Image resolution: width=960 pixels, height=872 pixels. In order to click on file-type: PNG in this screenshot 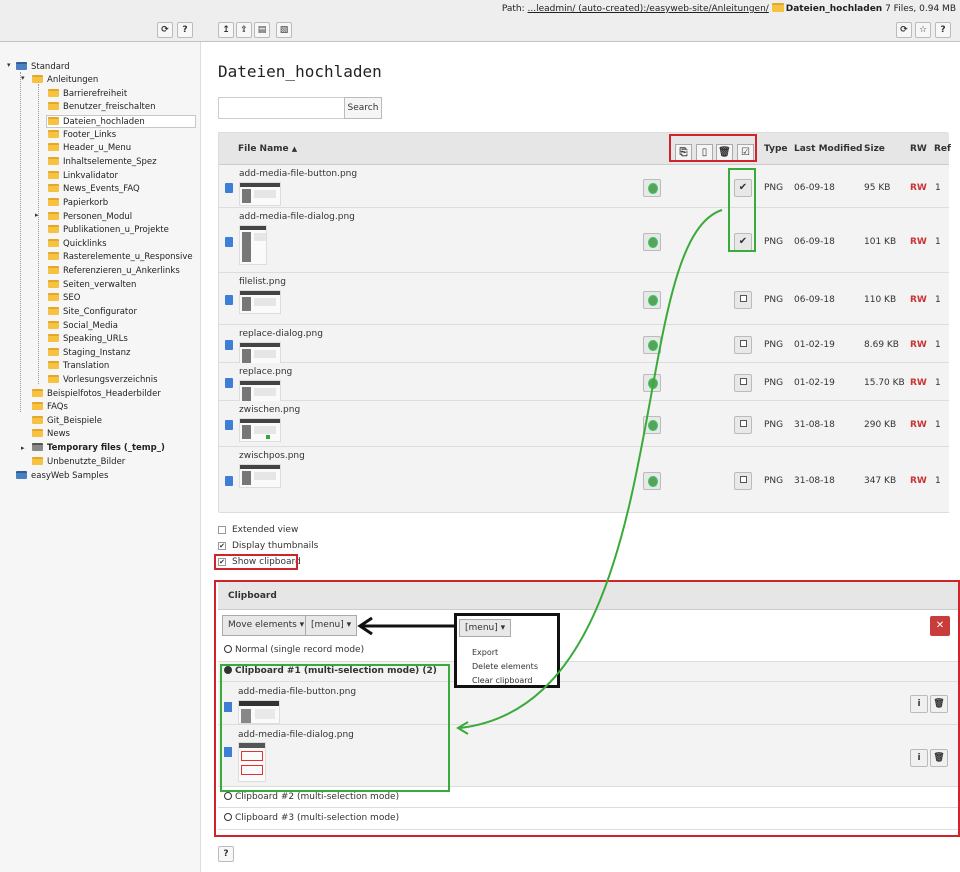, I will do `click(774, 345)`.